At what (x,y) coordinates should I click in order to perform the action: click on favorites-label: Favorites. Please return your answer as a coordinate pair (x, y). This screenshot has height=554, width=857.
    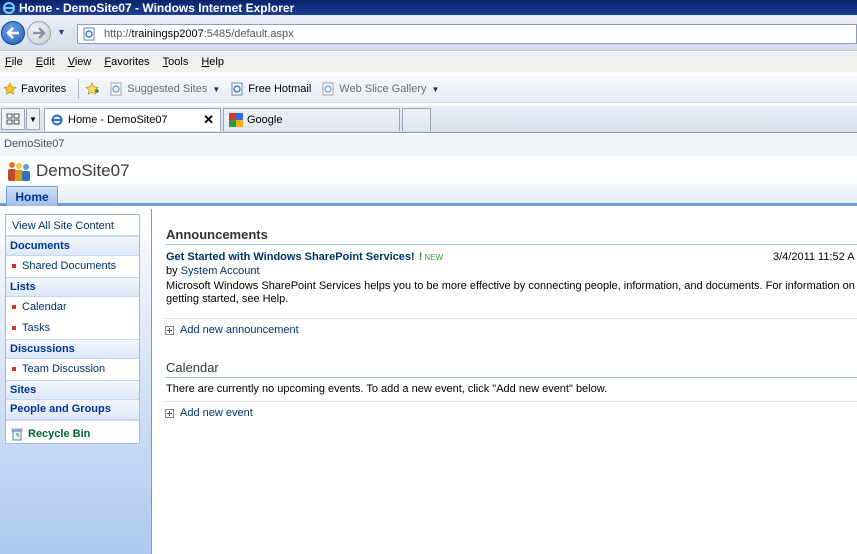
    Looking at the image, I should click on (44, 89).